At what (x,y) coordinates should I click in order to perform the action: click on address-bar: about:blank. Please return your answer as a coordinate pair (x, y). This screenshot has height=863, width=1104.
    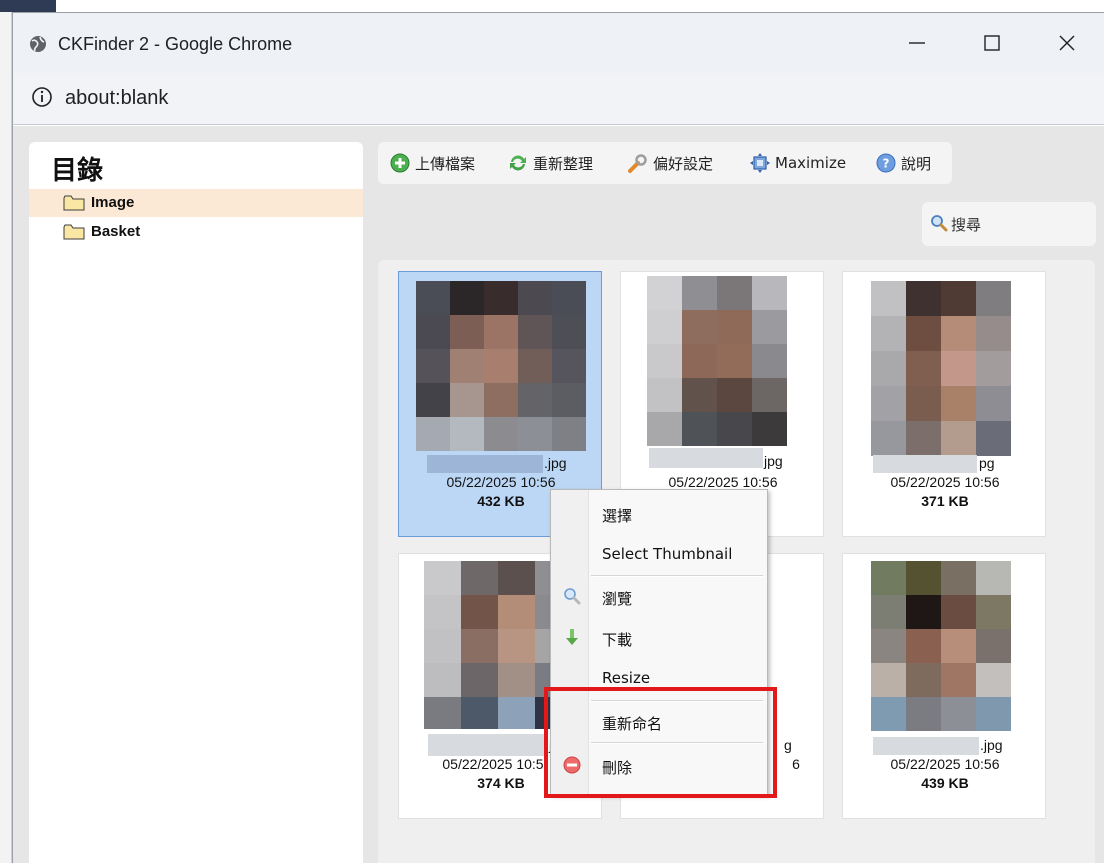
    Looking at the image, I should click on (558, 99).